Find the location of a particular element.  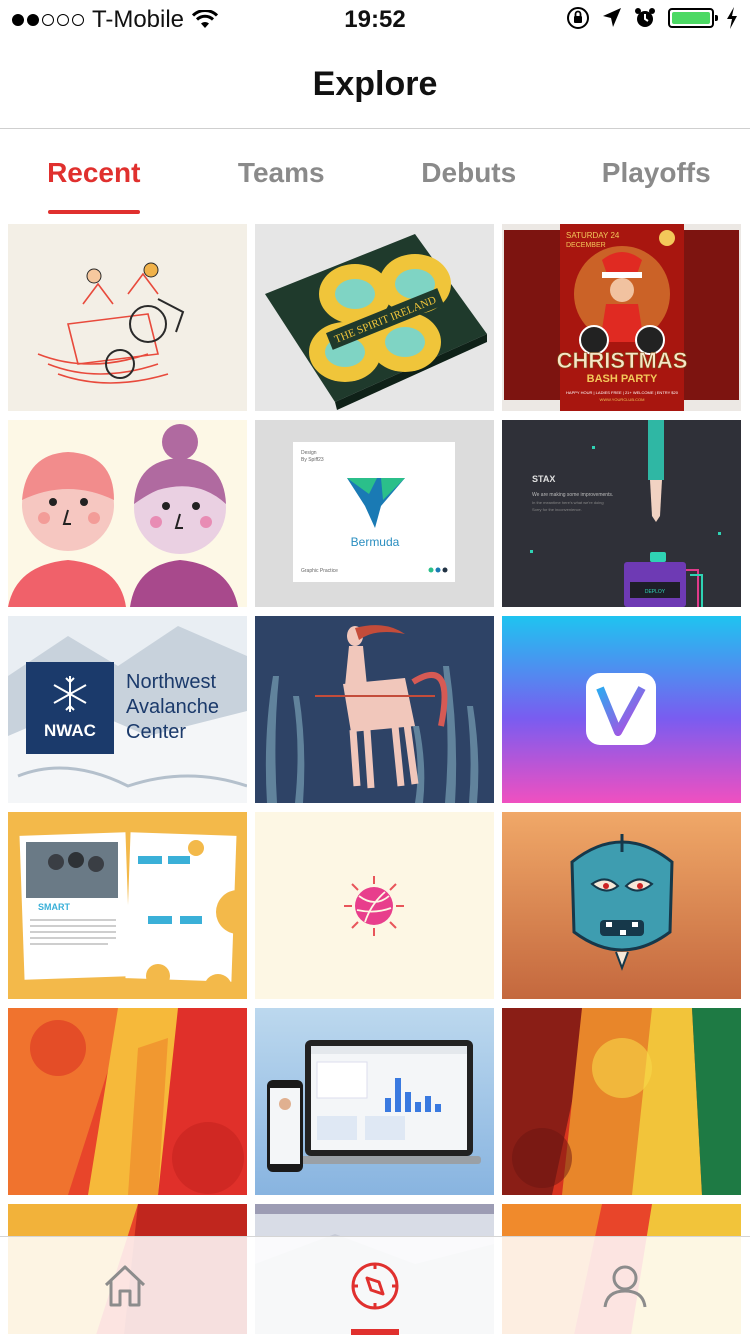

charging-icon is located at coordinates (732, 18).